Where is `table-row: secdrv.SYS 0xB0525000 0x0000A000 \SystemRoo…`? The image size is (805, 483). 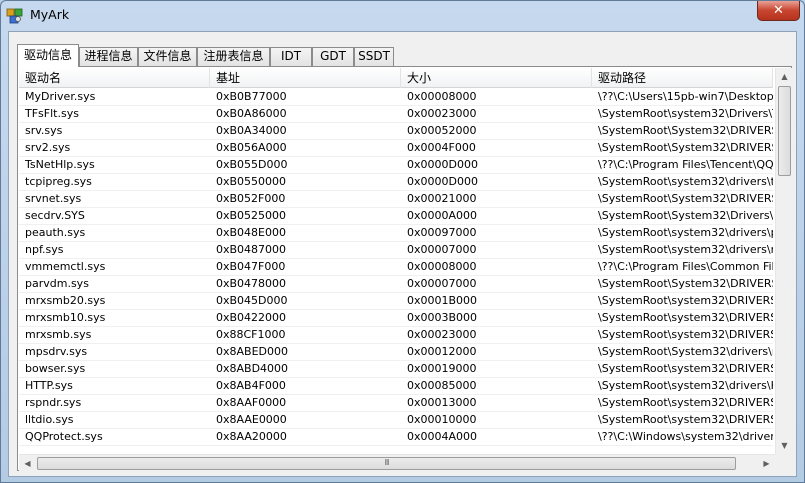 table-row: secdrv.SYS 0xB0525000 0x0000A000 \SystemRoo… is located at coordinates (396, 216).